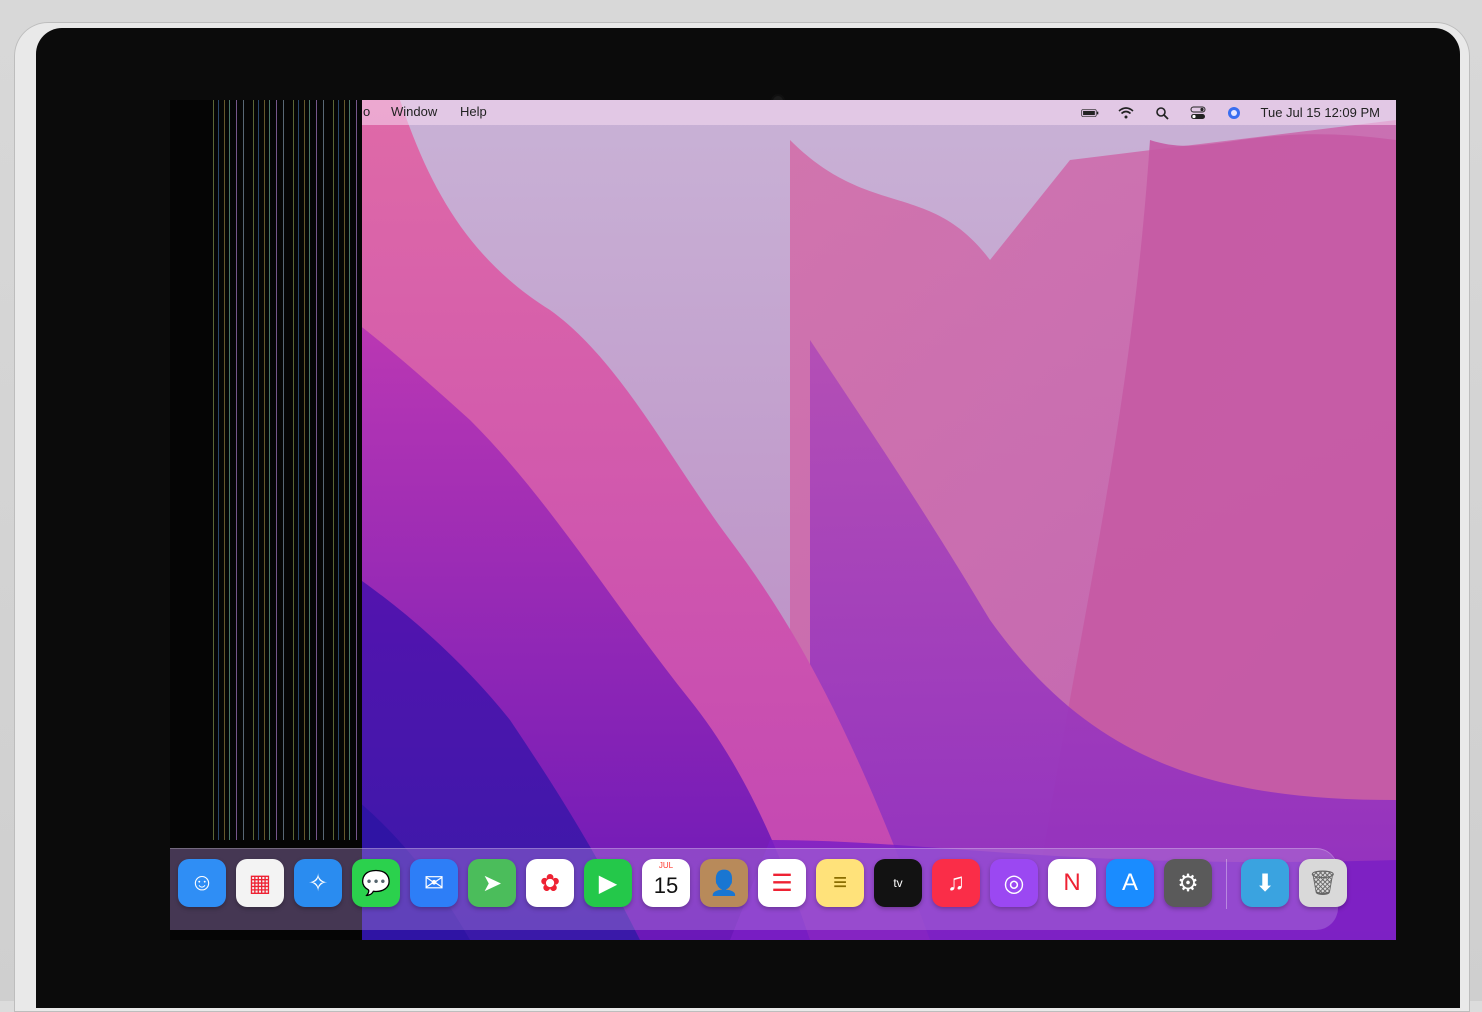  Describe the element at coordinates (1126, 113) in the screenshot. I see `wifi-icon` at that location.